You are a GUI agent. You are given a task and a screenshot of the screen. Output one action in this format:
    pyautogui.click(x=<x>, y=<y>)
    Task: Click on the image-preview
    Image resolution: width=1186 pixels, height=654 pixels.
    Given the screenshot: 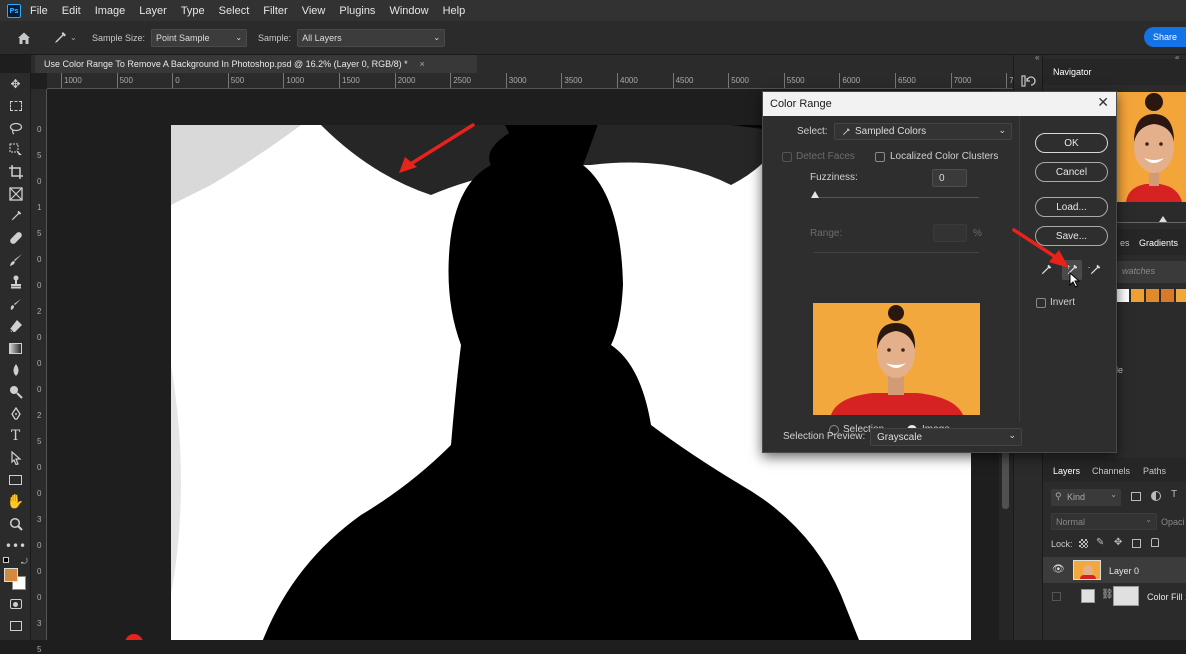 What is the action you would take?
    pyautogui.click(x=896, y=359)
    